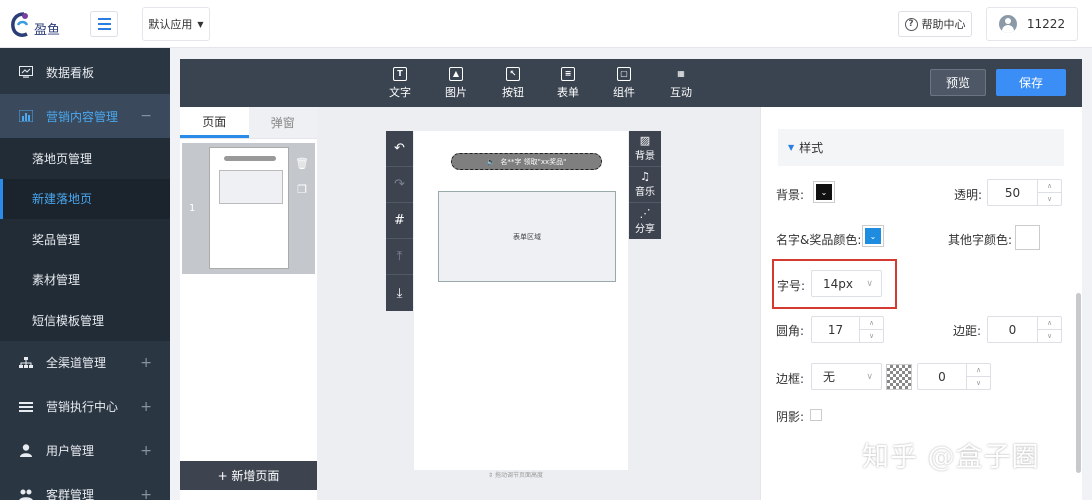 The height and width of the screenshot is (500, 1092). What do you see at coordinates (791, 286) in the screenshot?
I see `font-size-label: 字号:` at bounding box center [791, 286].